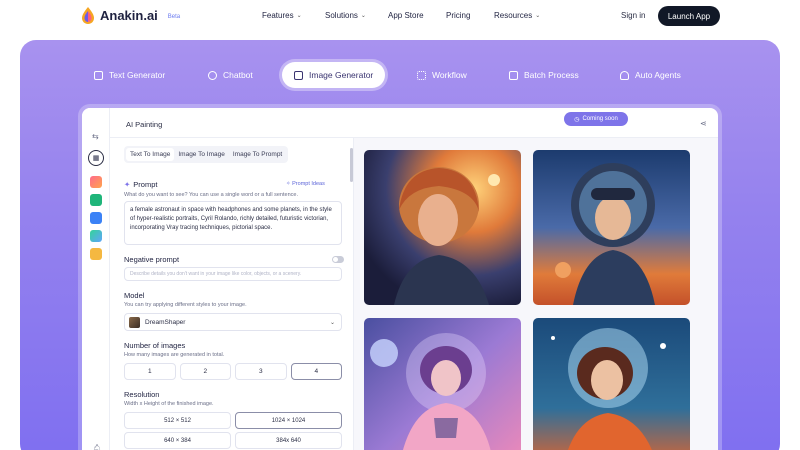 This screenshot has width=800, height=450. I want to click on nav-app-store-label: App Store, so click(406, 15).